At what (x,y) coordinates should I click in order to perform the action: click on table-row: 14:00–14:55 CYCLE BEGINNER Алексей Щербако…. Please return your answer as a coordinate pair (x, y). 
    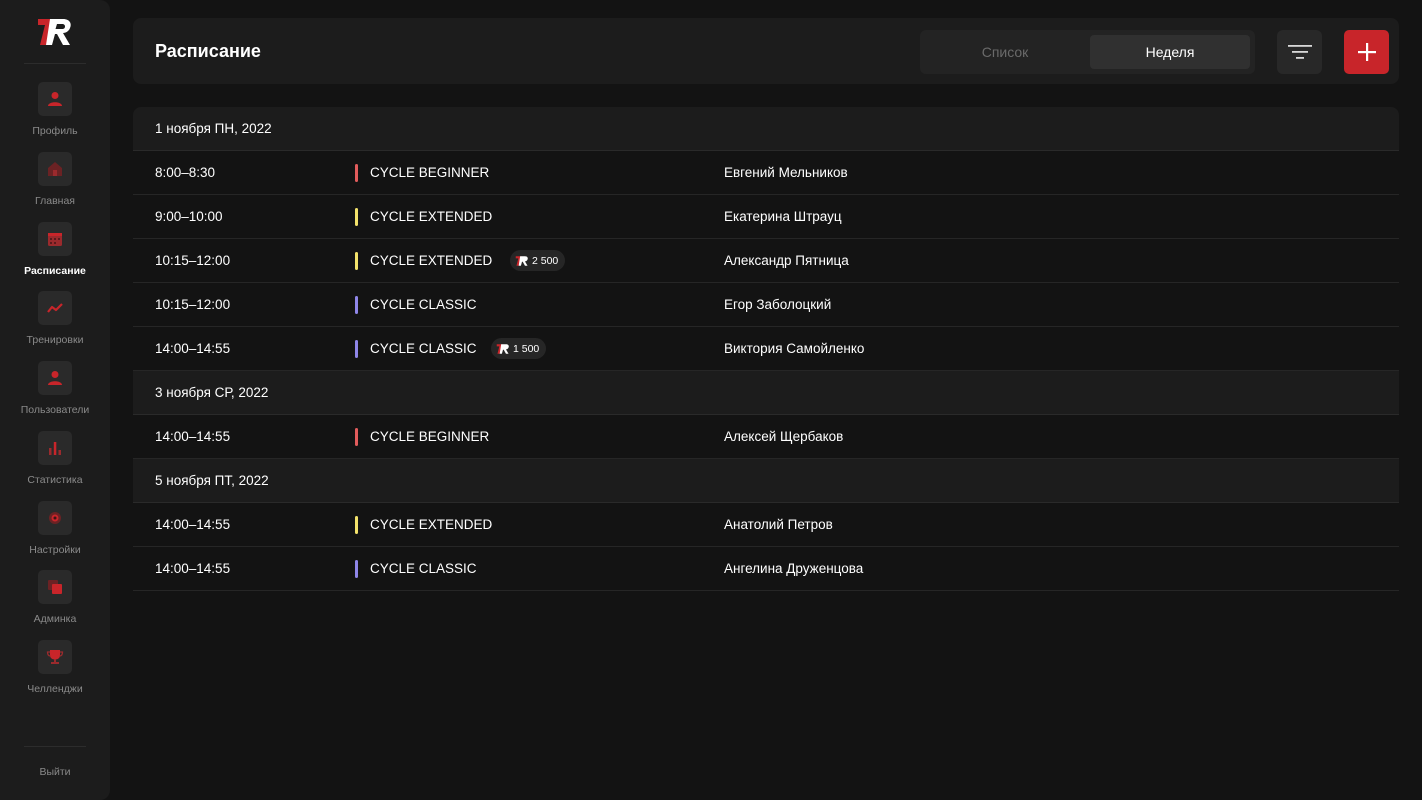
    Looking at the image, I should click on (766, 437).